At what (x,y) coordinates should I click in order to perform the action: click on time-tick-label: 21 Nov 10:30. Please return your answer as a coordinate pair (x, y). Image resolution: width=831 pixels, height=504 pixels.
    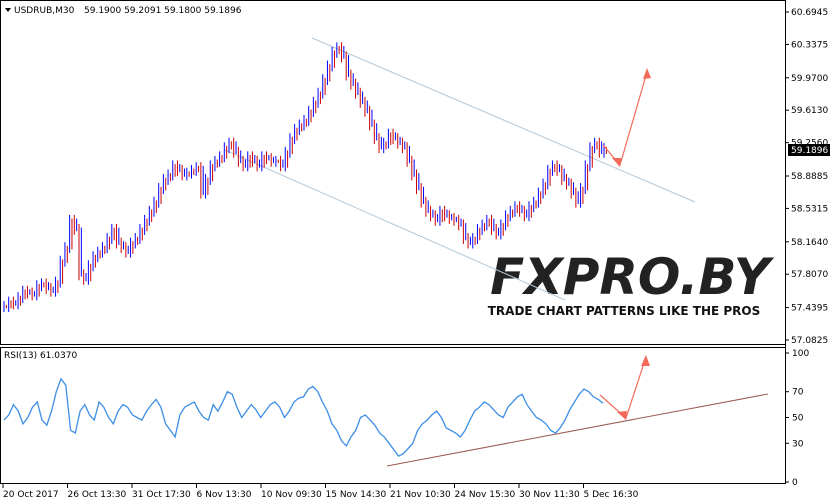
    Looking at the image, I should click on (420, 495).